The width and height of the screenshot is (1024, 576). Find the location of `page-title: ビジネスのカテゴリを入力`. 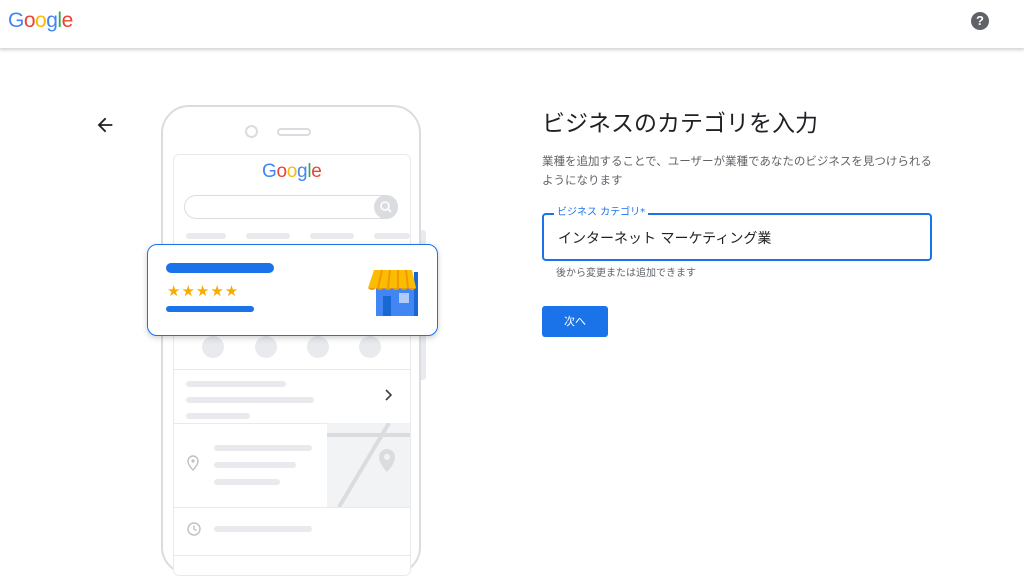

page-title: ビジネスのカテゴリを入力 is located at coordinates (680, 124).